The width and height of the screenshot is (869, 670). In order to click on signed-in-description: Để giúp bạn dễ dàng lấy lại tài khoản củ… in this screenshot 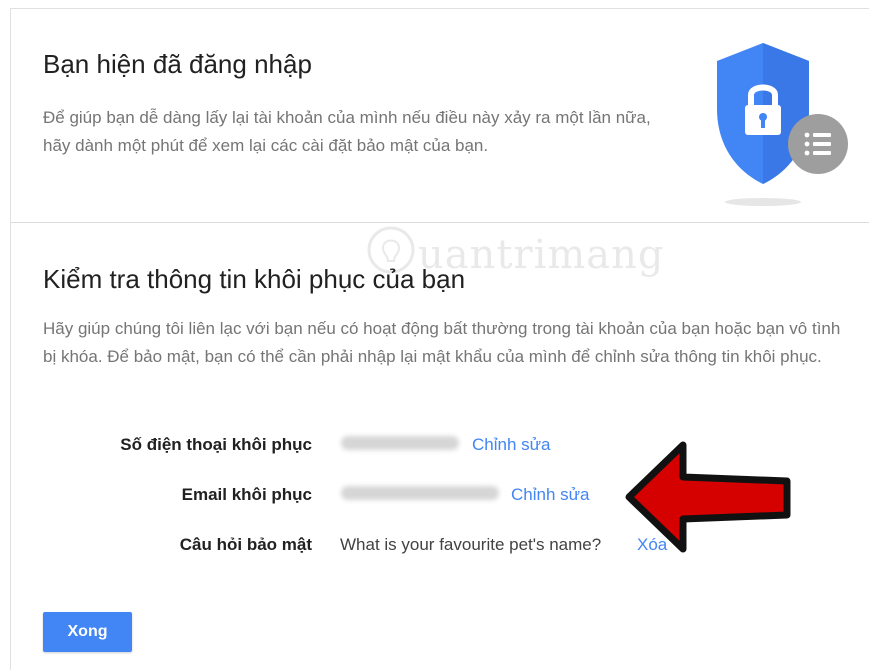, I will do `click(347, 131)`.